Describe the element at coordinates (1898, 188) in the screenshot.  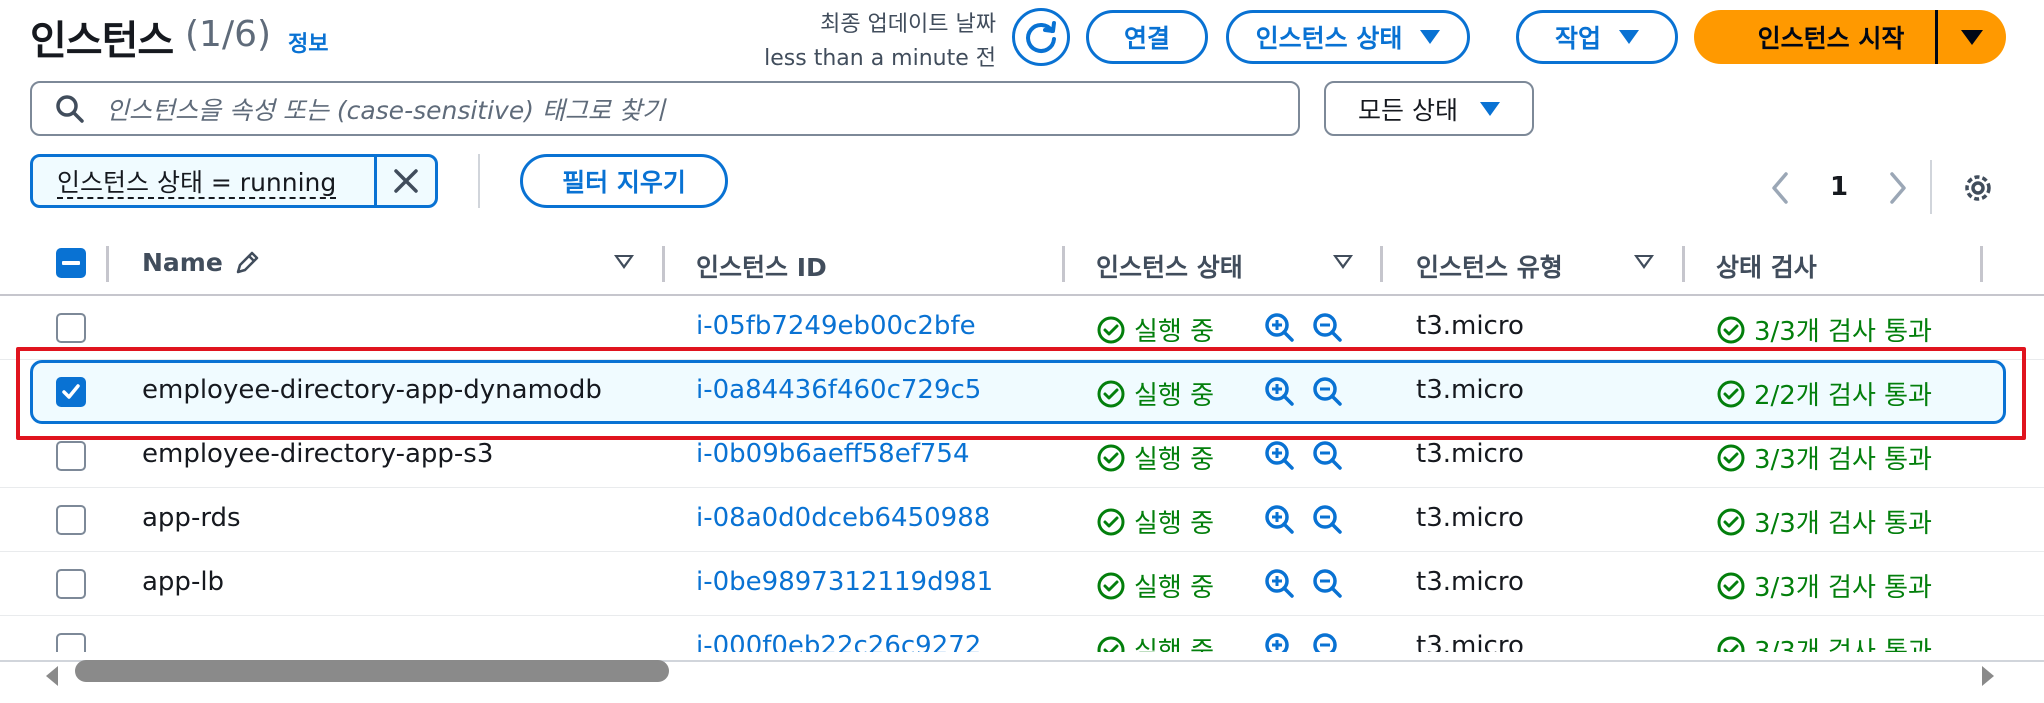
I see `chevron-right-icon` at that location.